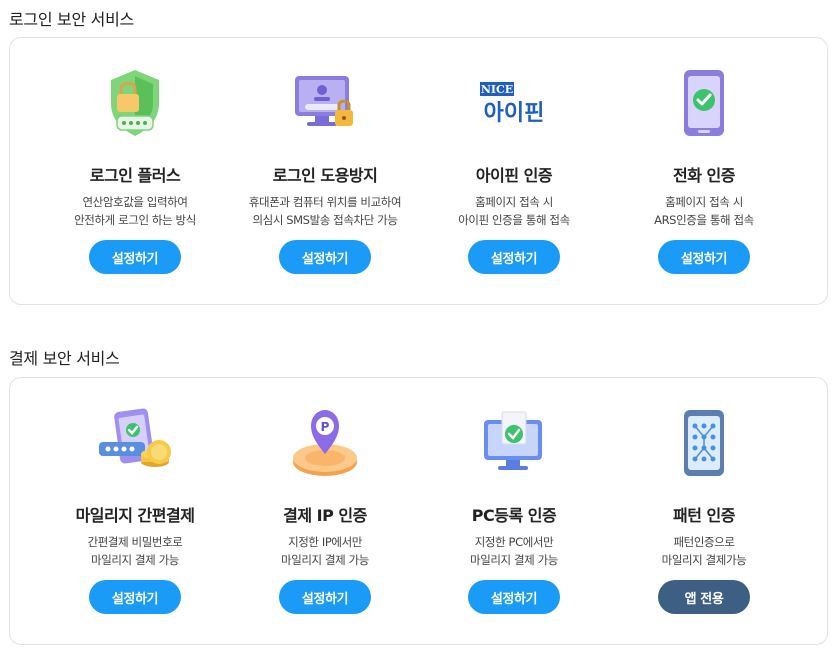 This screenshot has height=653, width=837. Describe the element at coordinates (135, 551) in the screenshot. I see `card-description: 간편결제 비밀번호로 마일리지 결제 가능` at that location.